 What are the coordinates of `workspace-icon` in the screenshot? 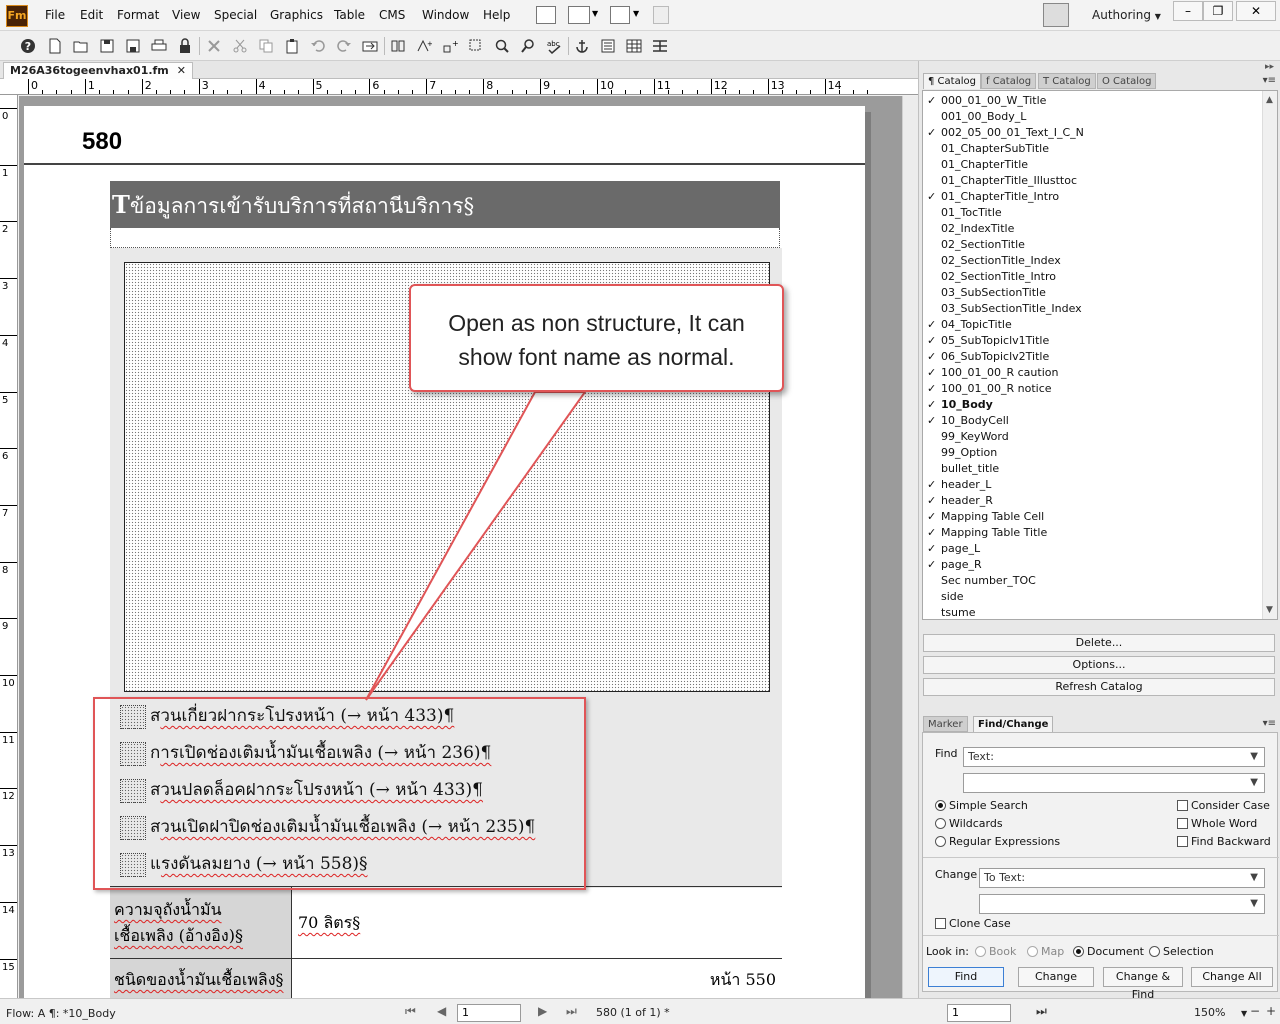 It's located at (1056, 15).